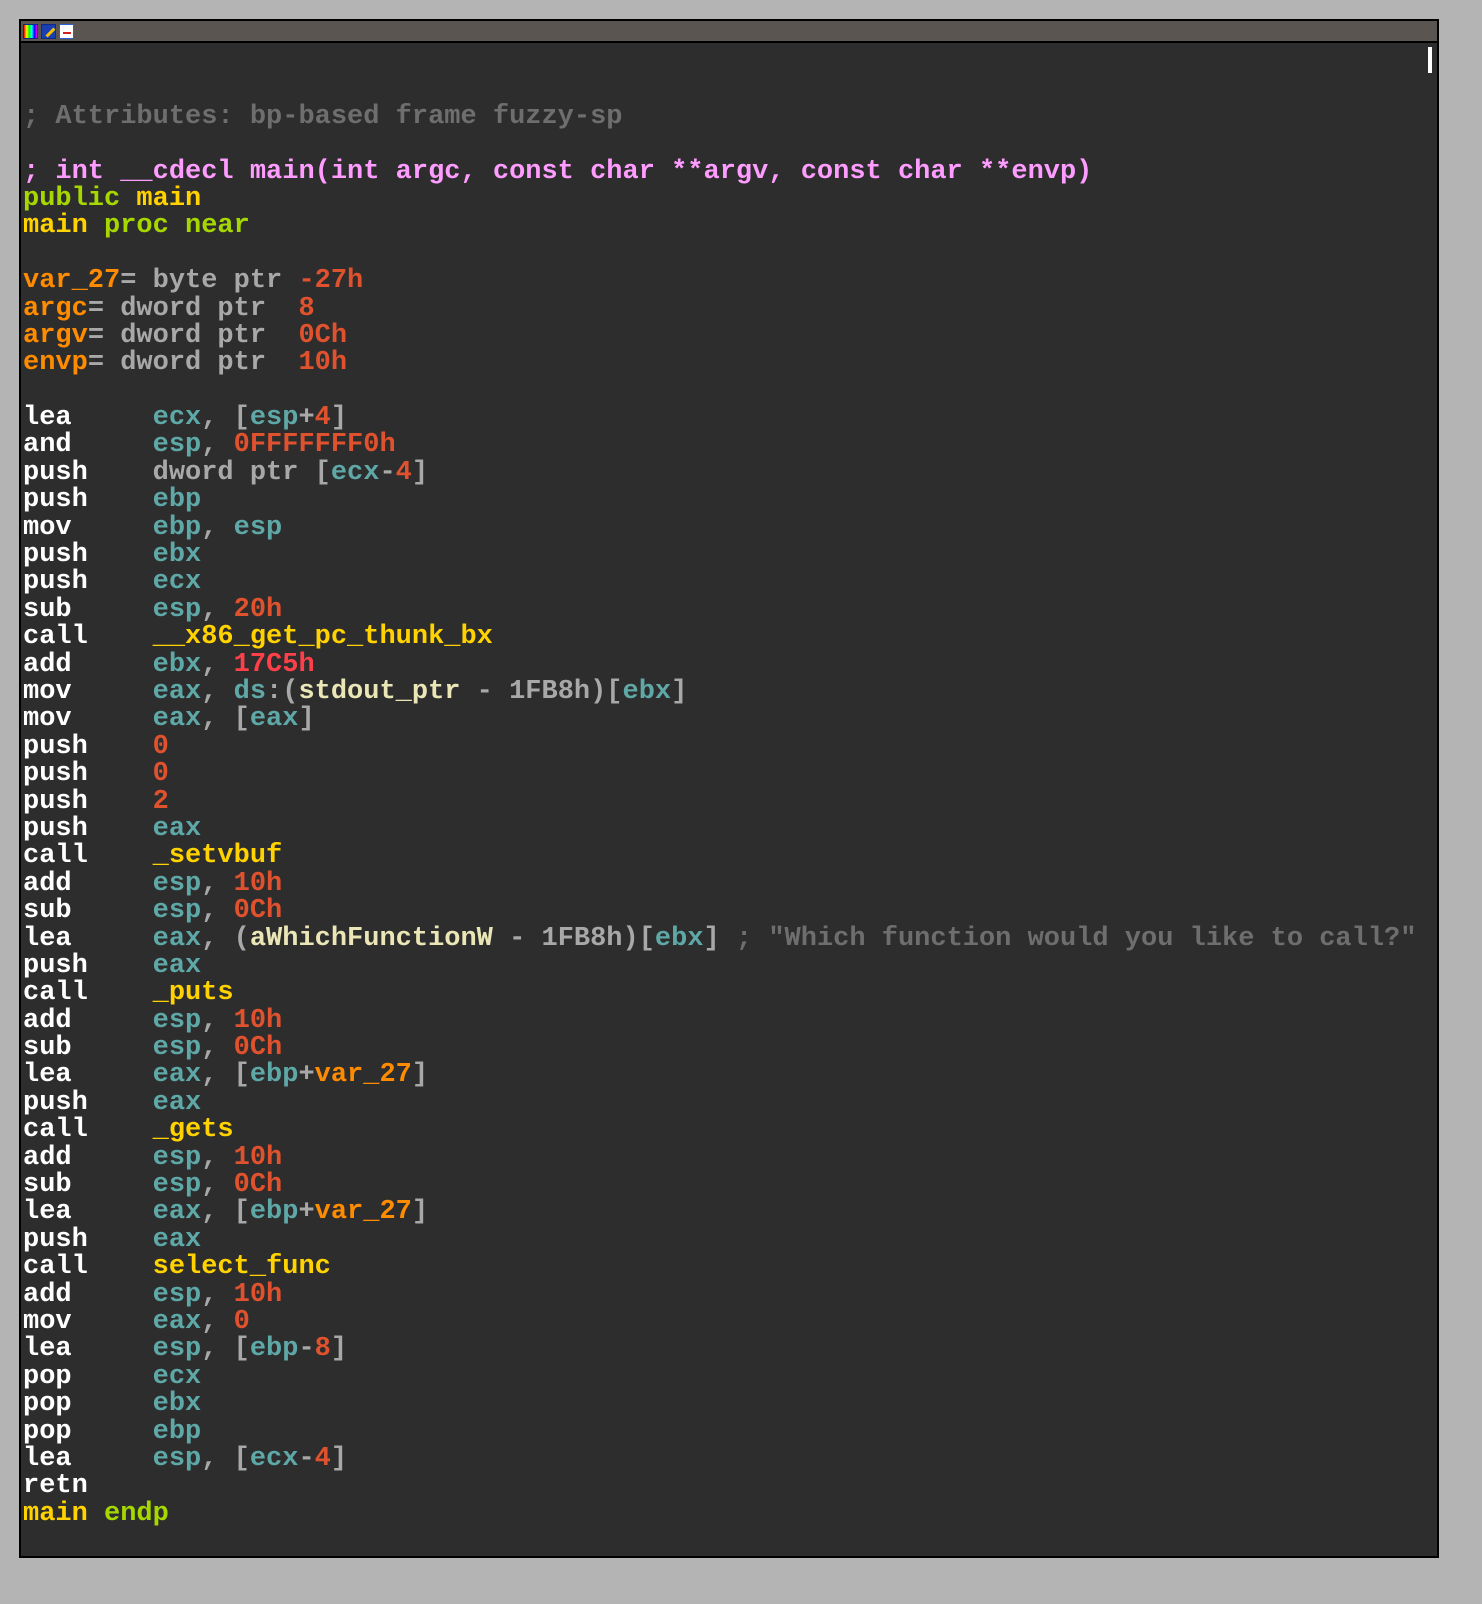 The width and height of the screenshot is (1482, 1604). I want to click on register: ds, so click(250, 691).